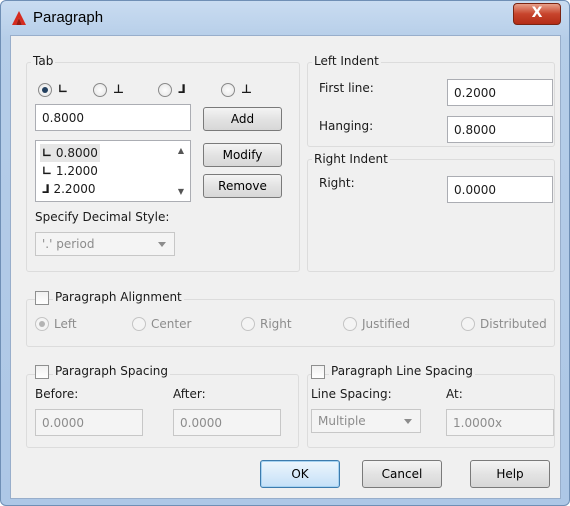 This screenshot has height=506, width=570. I want to click on line-spacing-label: Line Spacing:, so click(351, 394).